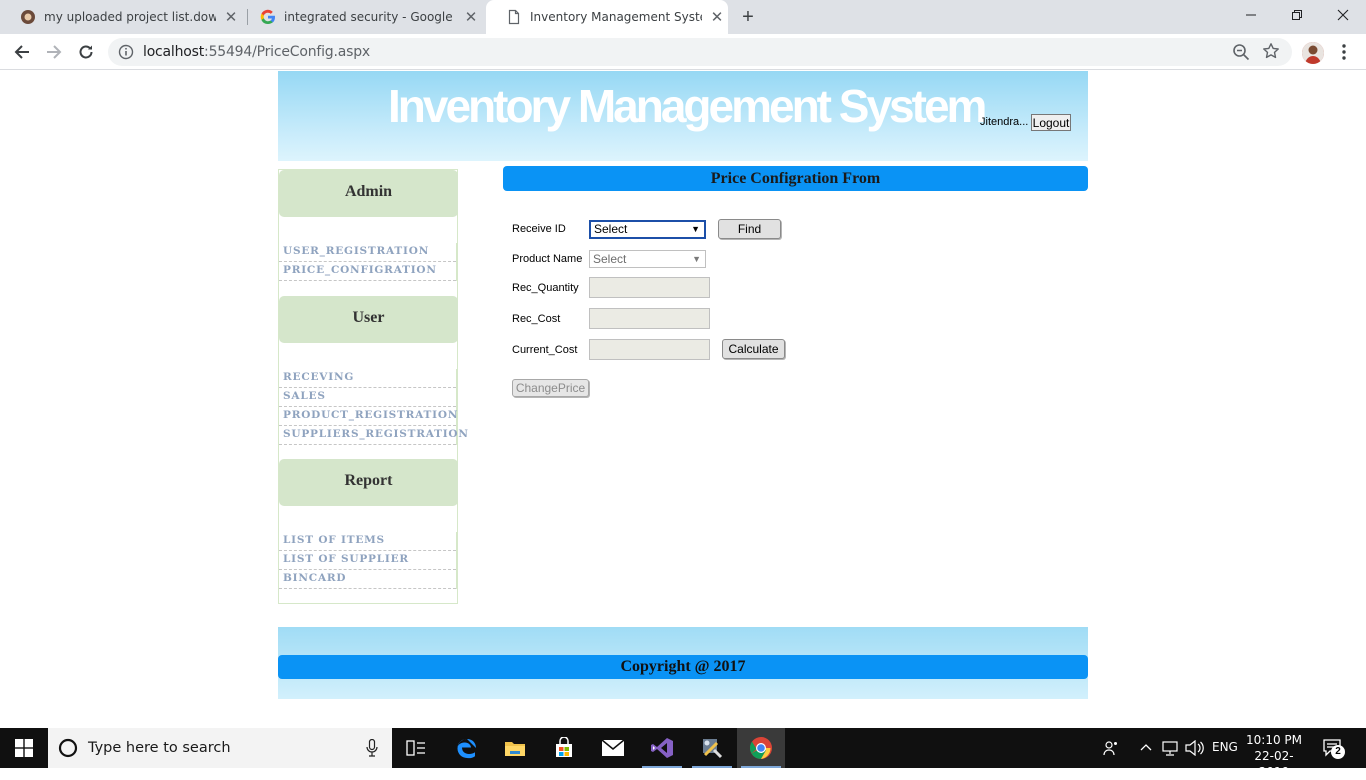  What do you see at coordinates (1111, 748) in the screenshot?
I see `people-icon` at bounding box center [1111, 748].